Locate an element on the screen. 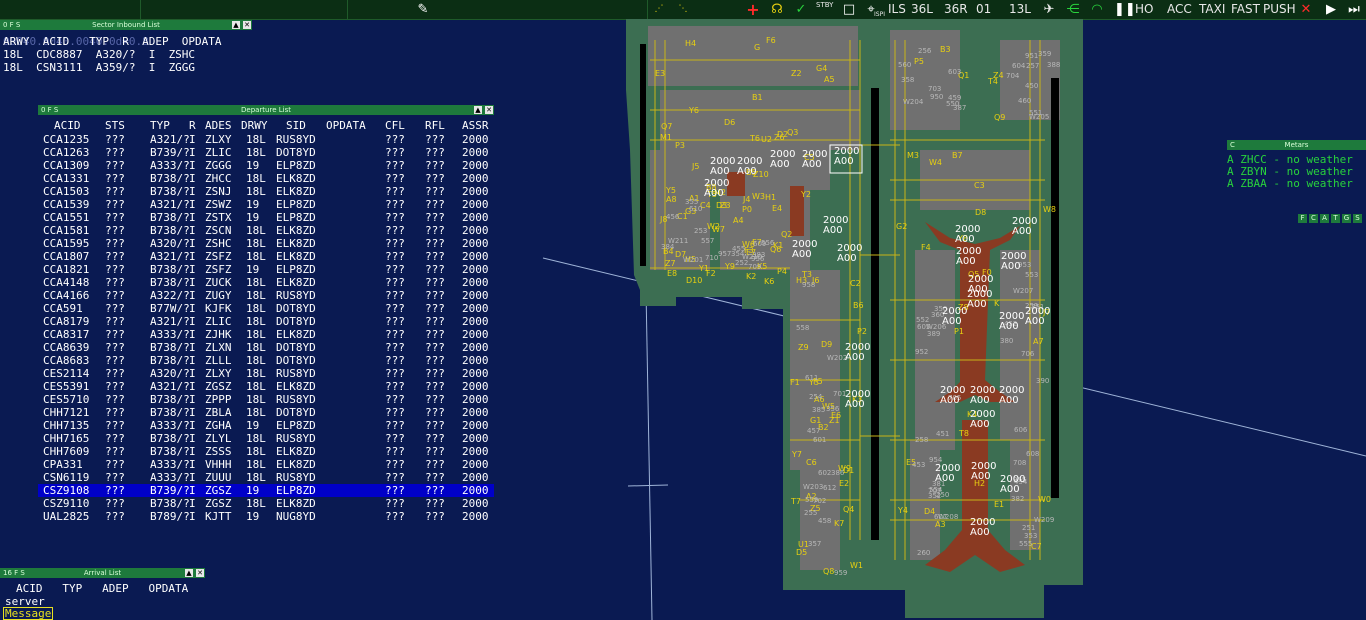  departure-titlebar: 0 F S Departure List ▲ ✕ is located at coordinates (266, 110).